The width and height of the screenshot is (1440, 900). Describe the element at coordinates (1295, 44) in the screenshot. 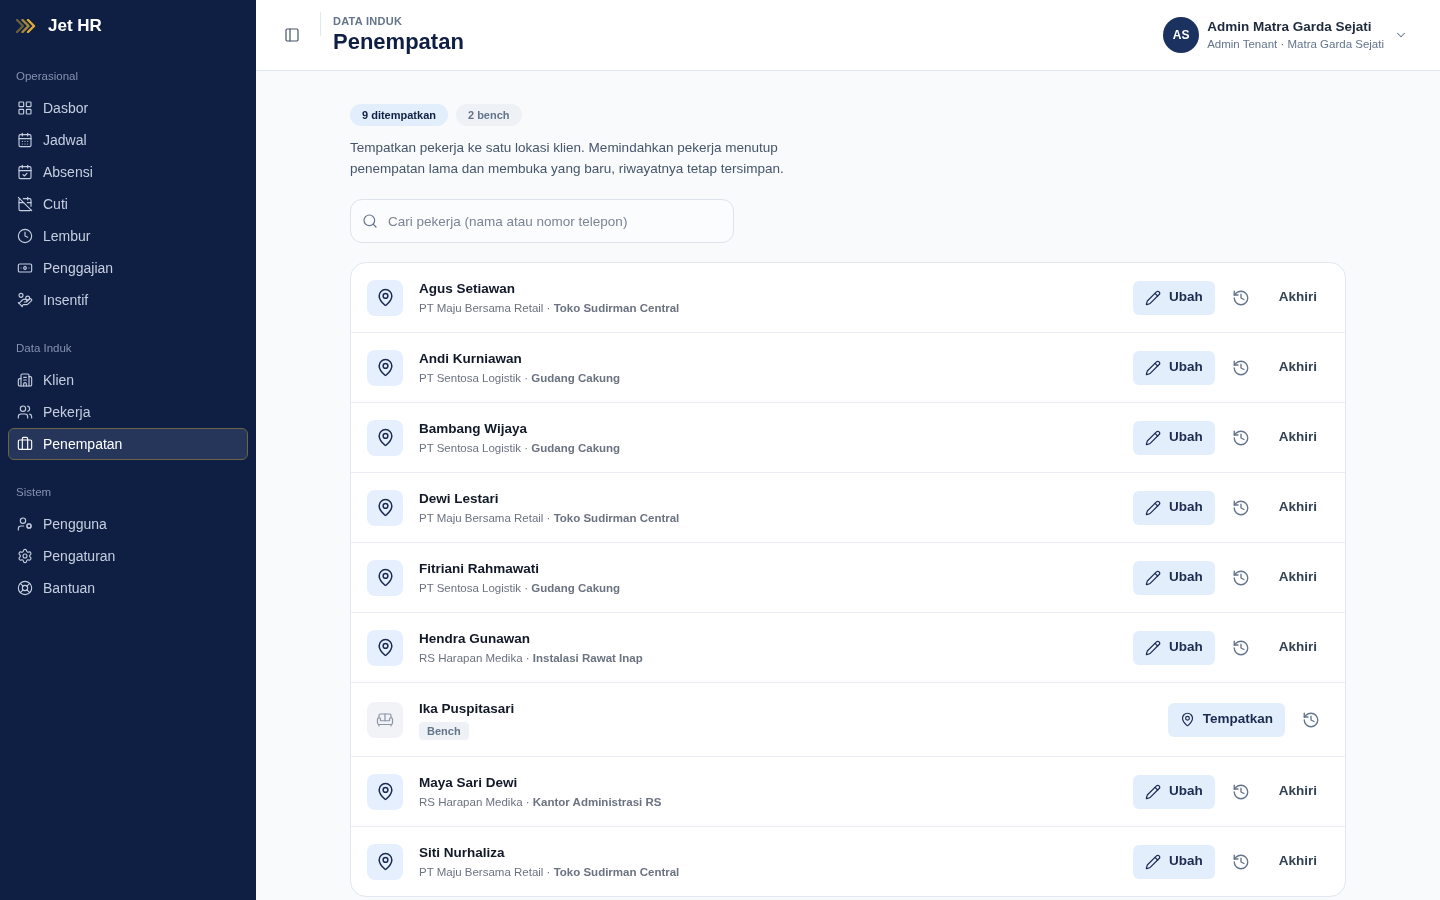

I see `user-role: Admin Tenant · Matra Garda Sejati` at that location.